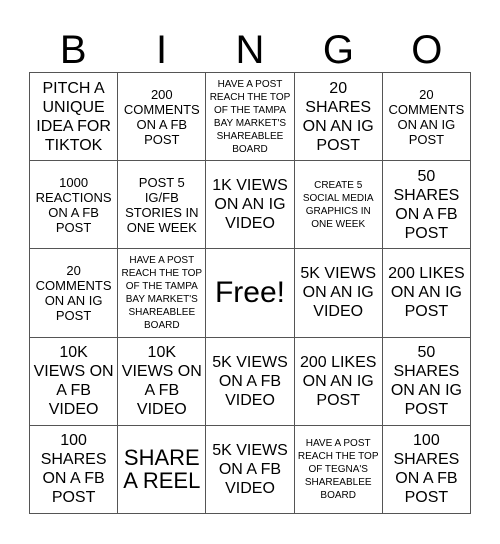 The width and height of the screenshot is (500, 544). I want to click on free-space-cell: Free!, so click(250, 293).